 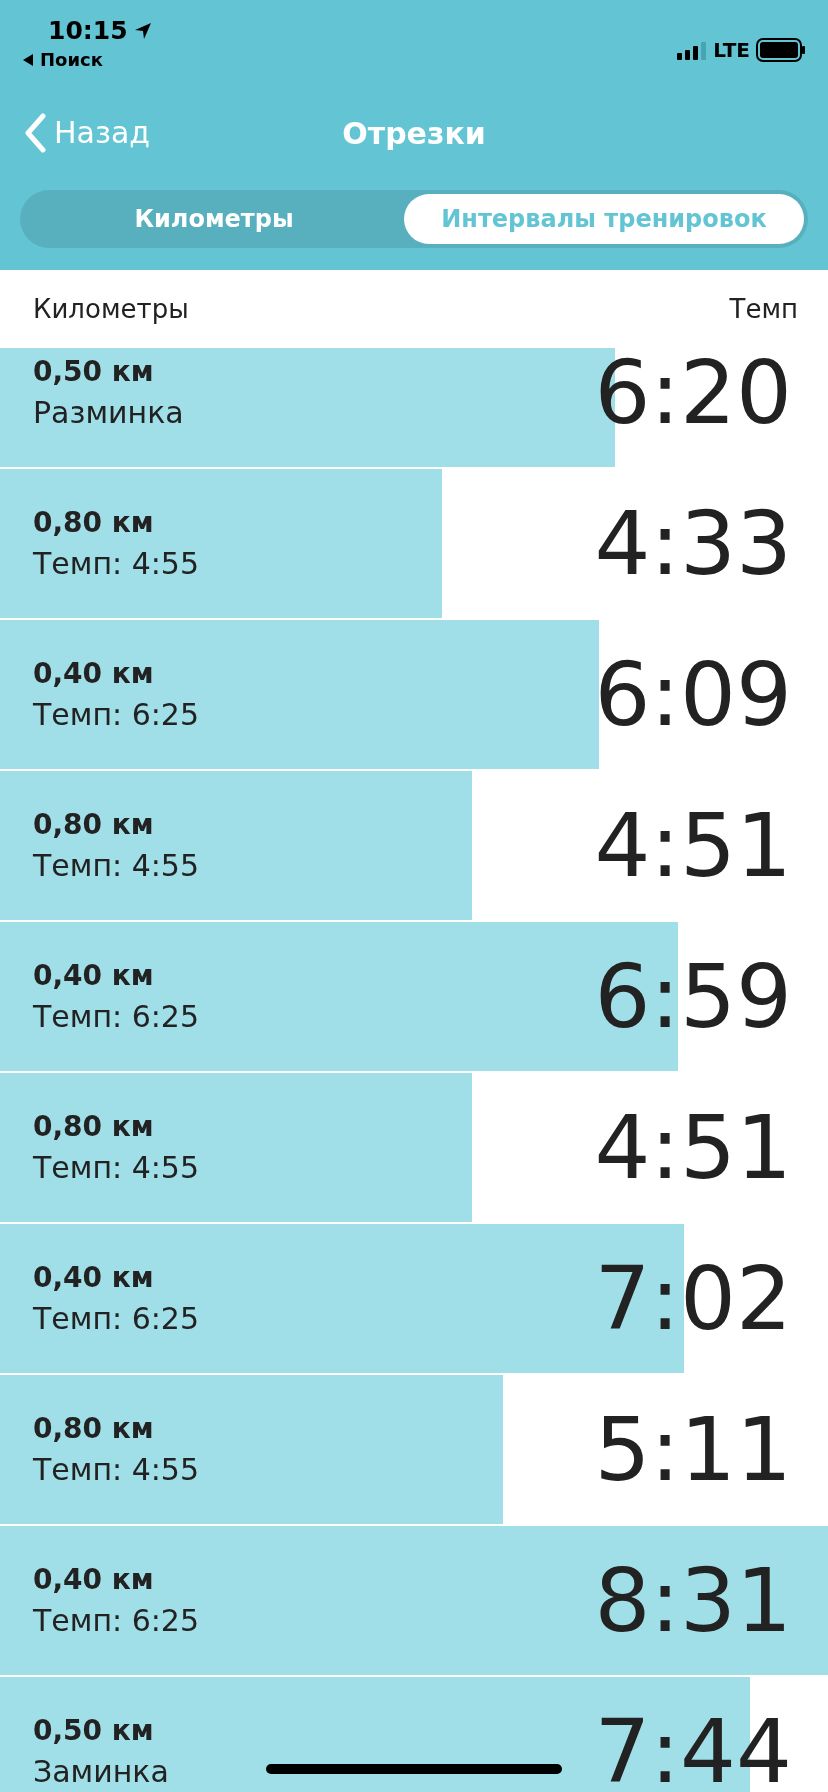 I want to click on clock: 10:15, so click(x=88, y=30).